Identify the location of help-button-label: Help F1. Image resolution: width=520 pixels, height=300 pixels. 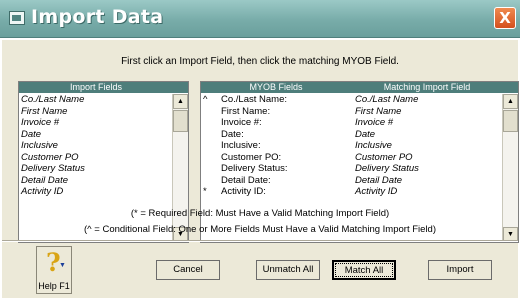
(54, 286).